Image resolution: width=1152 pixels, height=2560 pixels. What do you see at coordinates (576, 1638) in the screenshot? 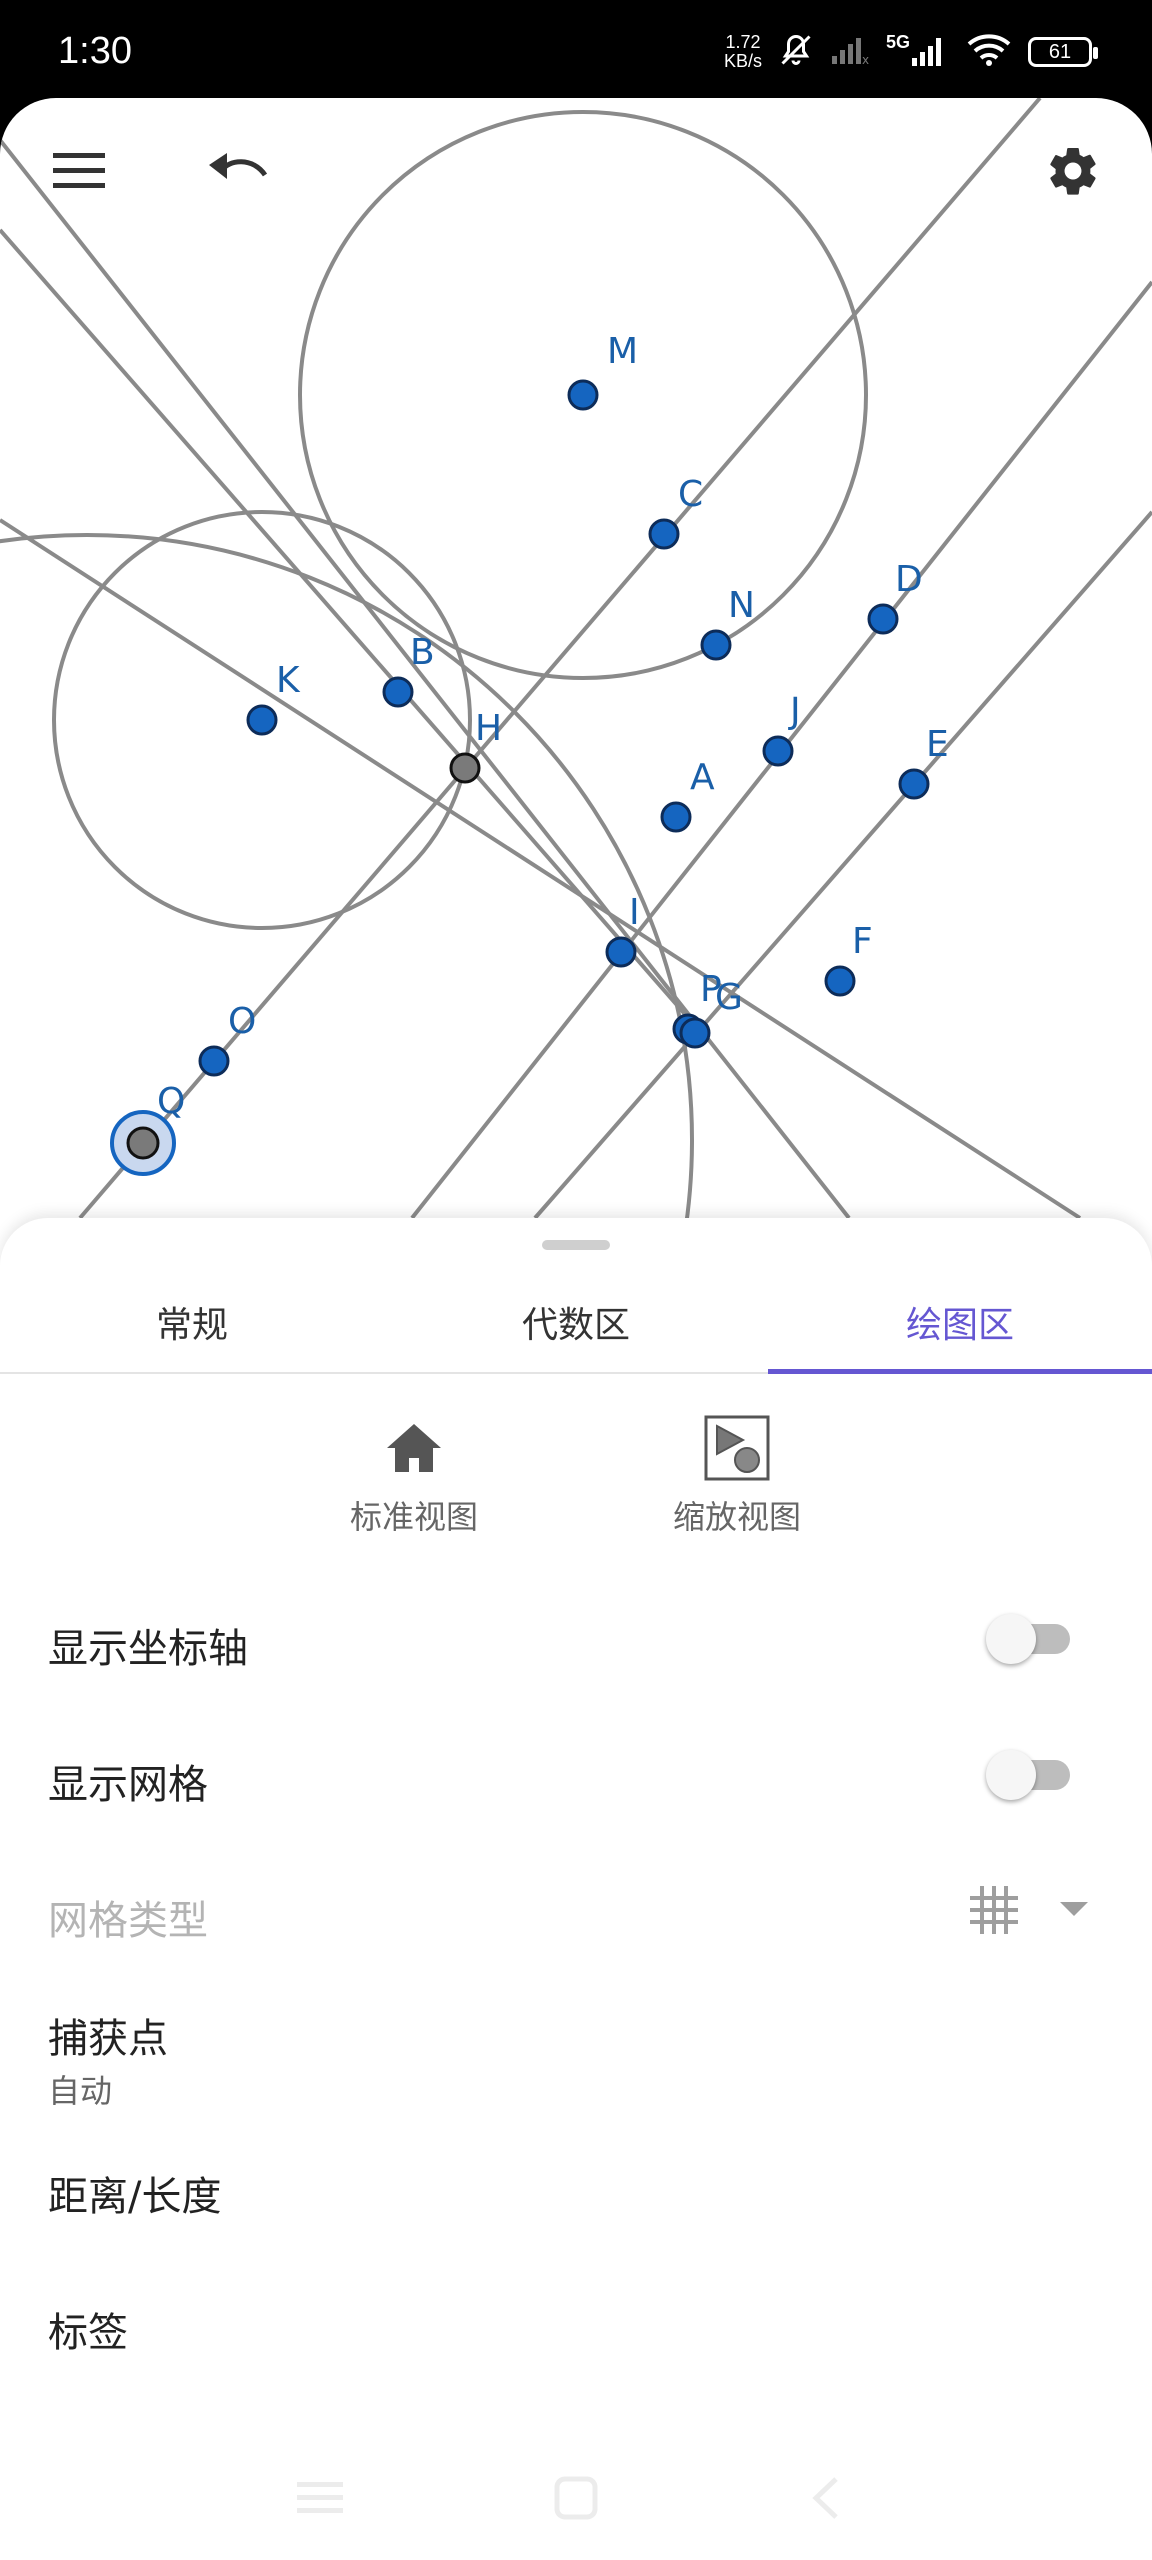
I see `show-axes-row: 显示坐标轴` at bounding box center [576, 1638].